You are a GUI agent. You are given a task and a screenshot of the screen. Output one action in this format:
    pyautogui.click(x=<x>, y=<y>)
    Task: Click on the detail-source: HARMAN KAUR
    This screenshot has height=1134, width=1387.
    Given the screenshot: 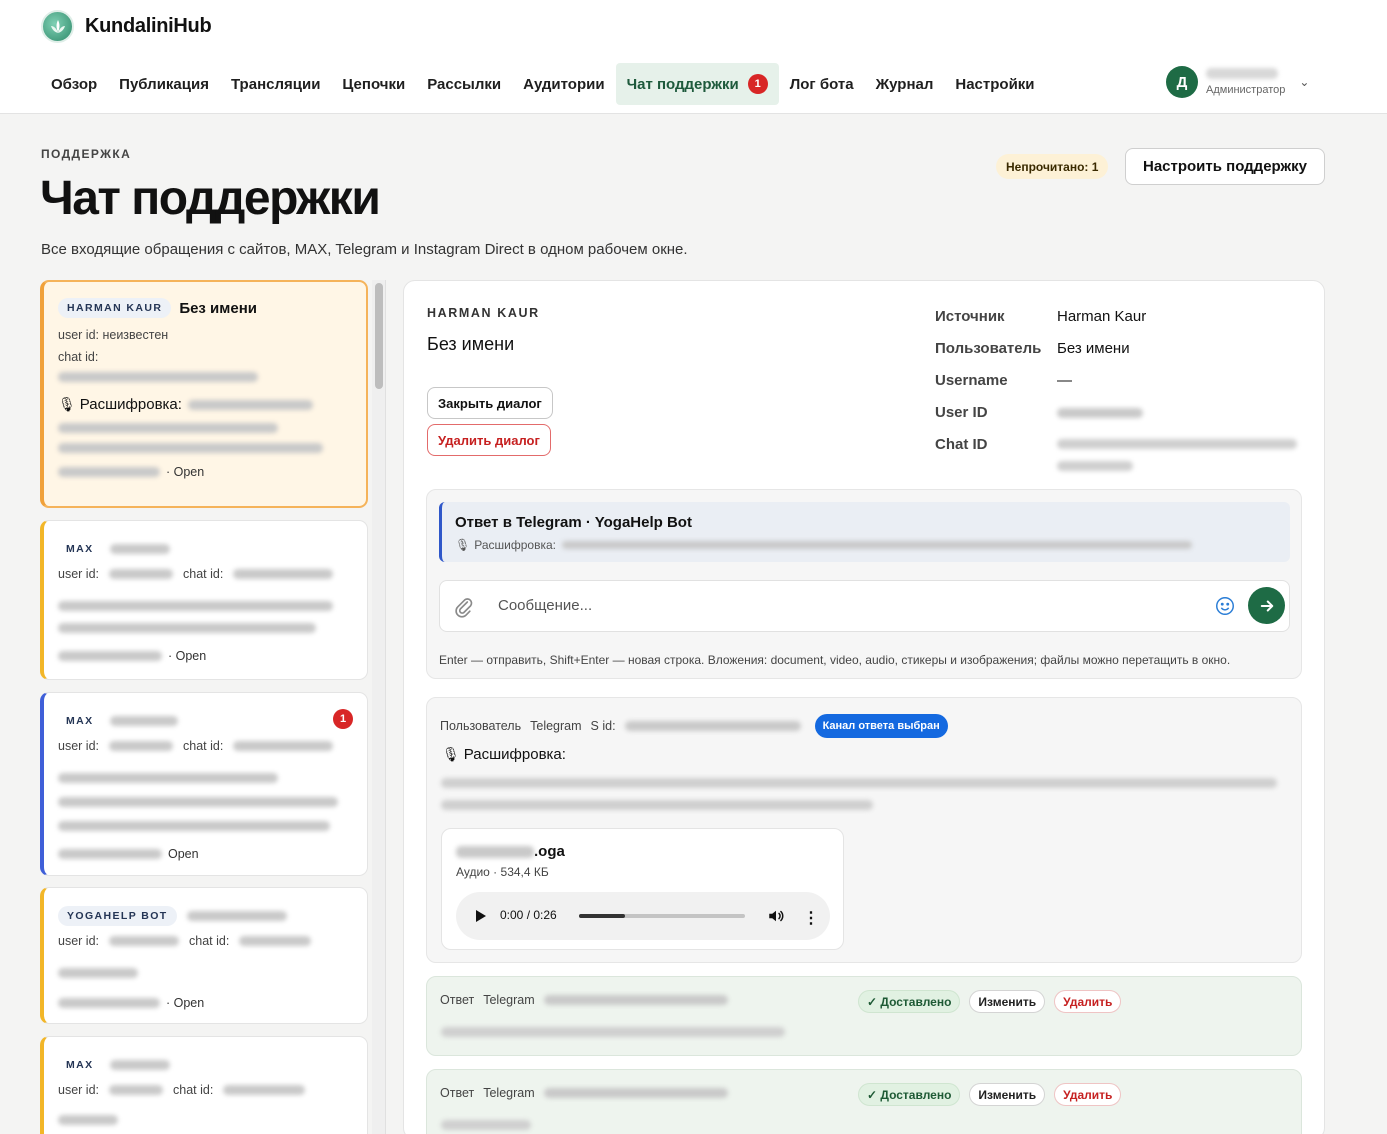 What is the action you would take?
    pyautogui.click(x=483, y=313)
    